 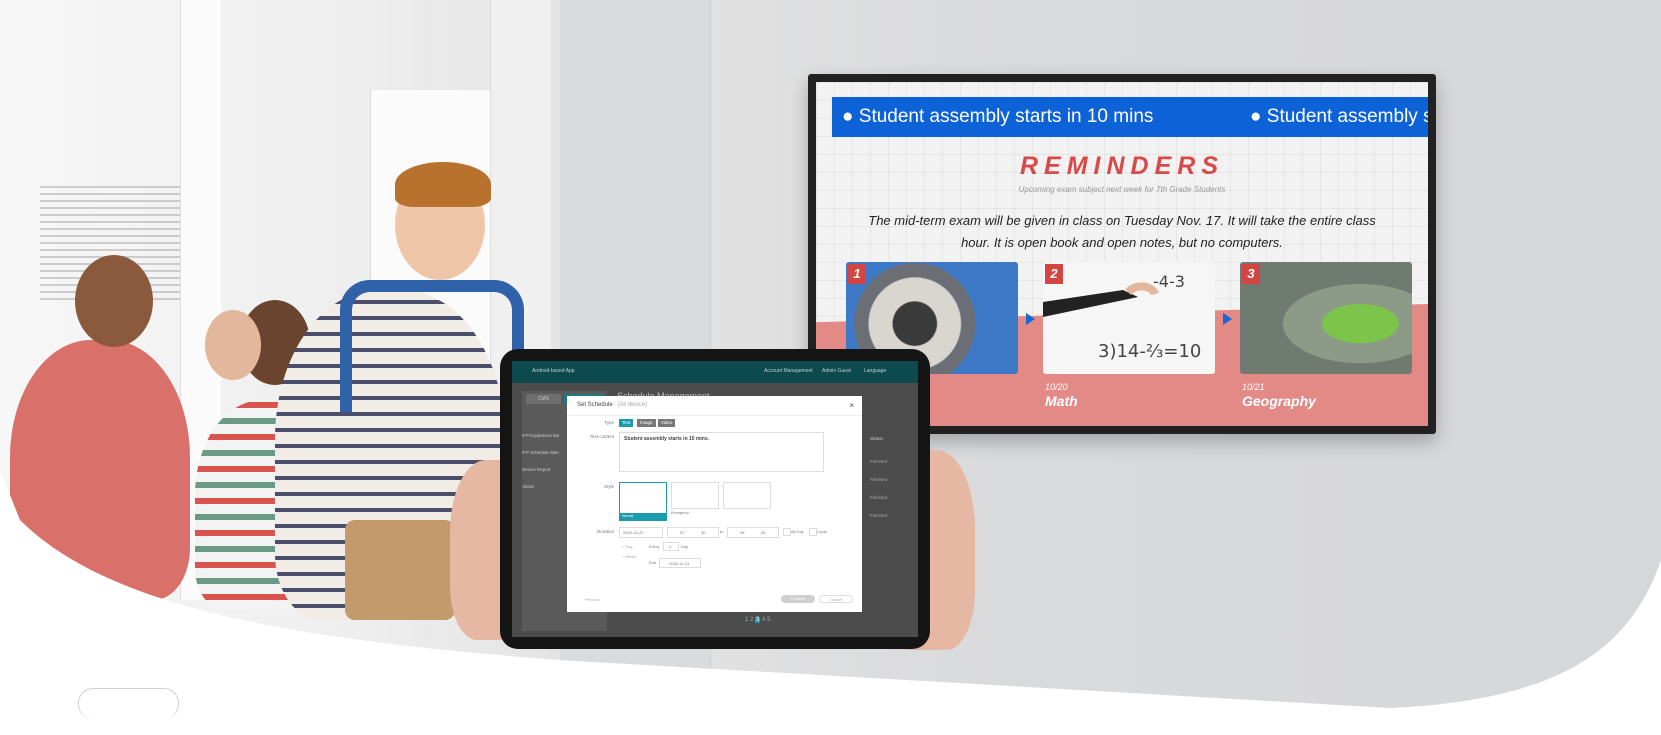 I want to click on every-value: 1, so click(x=670, y=546).